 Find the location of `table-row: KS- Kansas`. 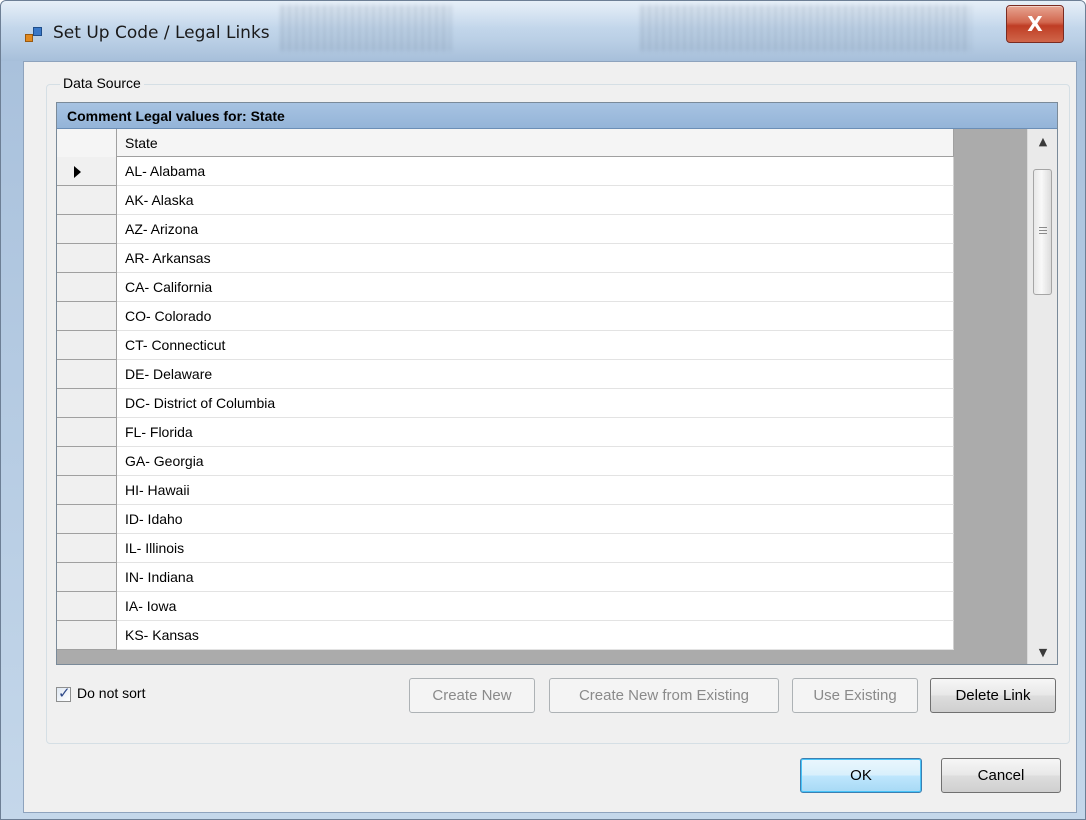

table-row: KS- Kansas is located at coordinates (505, 635).